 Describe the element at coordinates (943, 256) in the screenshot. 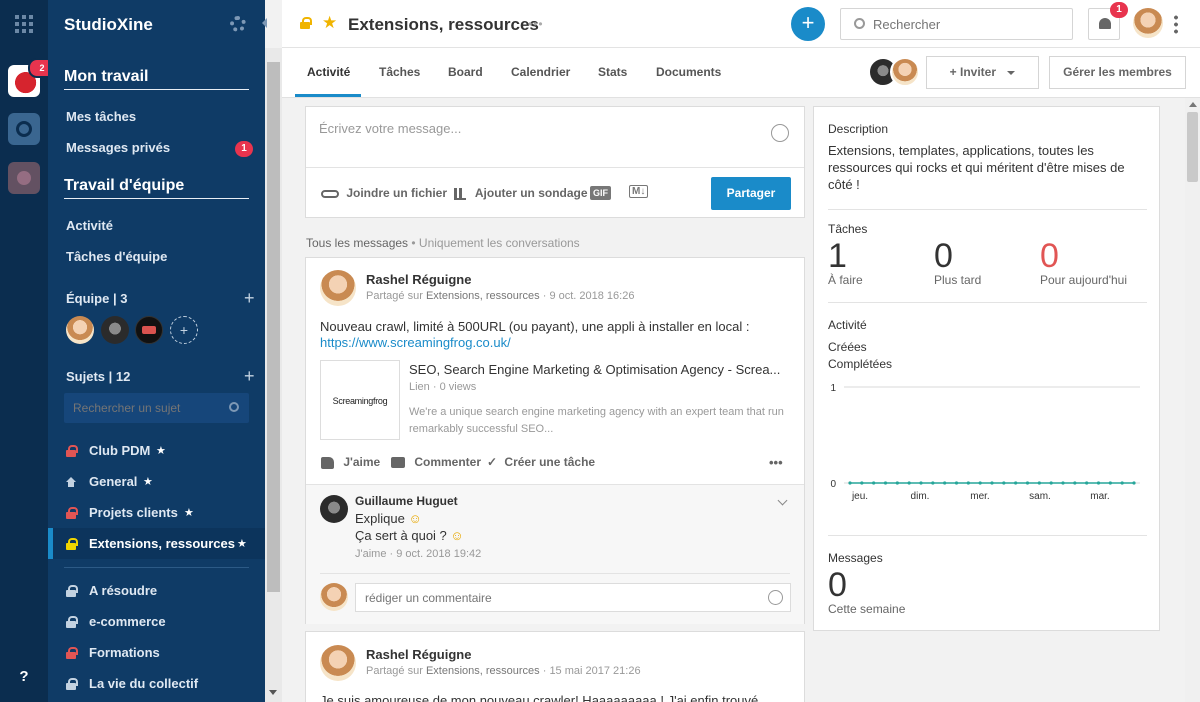

I see `task-stat-later-value: 0` at that location.